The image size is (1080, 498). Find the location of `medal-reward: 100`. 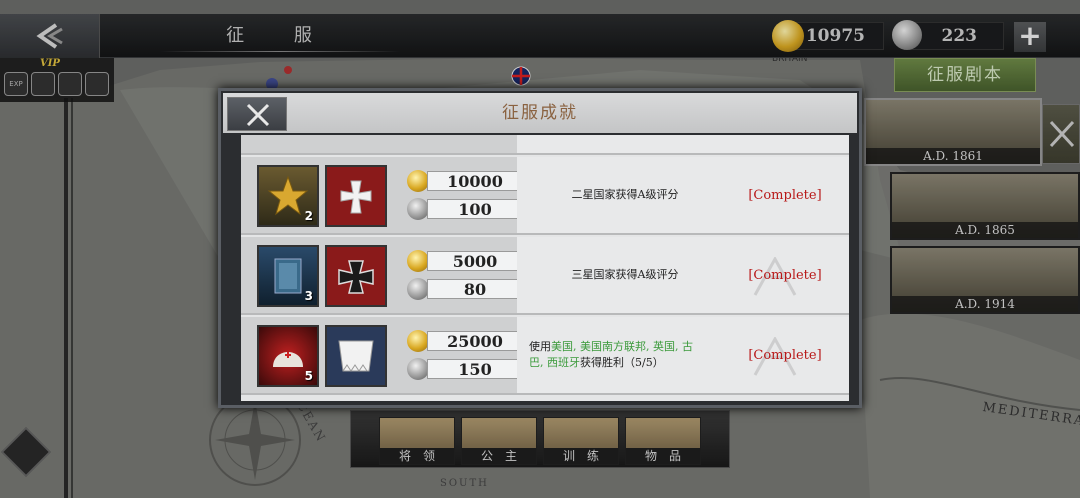

medal-reward: 100 is located at coordinates (475, 209).